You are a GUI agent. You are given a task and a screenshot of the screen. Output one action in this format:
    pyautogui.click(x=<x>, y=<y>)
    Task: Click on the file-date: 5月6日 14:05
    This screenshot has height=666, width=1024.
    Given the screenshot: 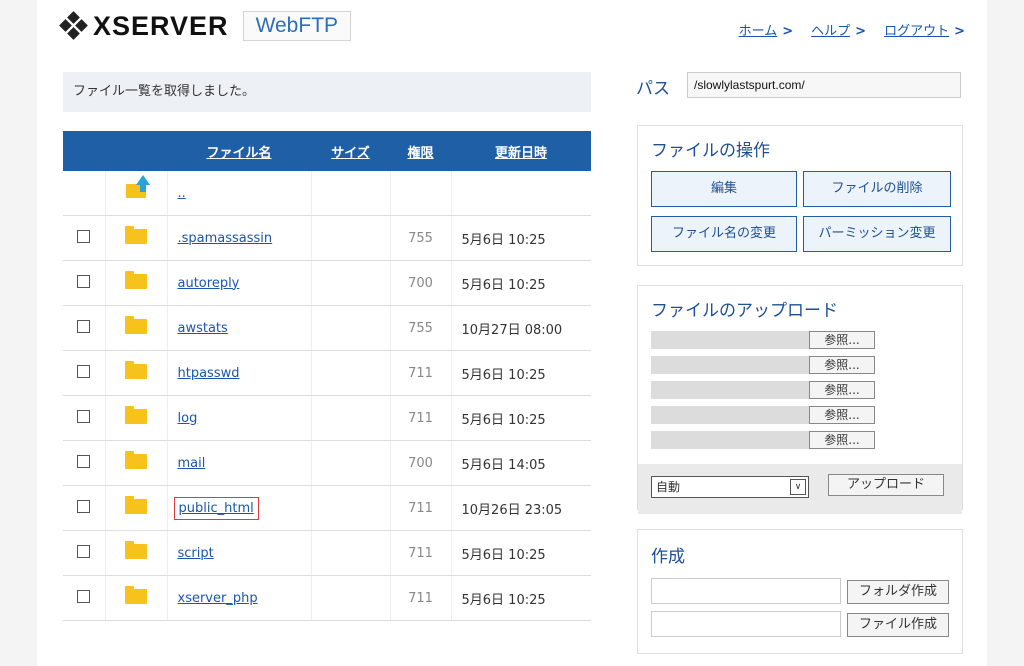 What is the action you would take?
    pyautogui.click(x=521, y=463)
    